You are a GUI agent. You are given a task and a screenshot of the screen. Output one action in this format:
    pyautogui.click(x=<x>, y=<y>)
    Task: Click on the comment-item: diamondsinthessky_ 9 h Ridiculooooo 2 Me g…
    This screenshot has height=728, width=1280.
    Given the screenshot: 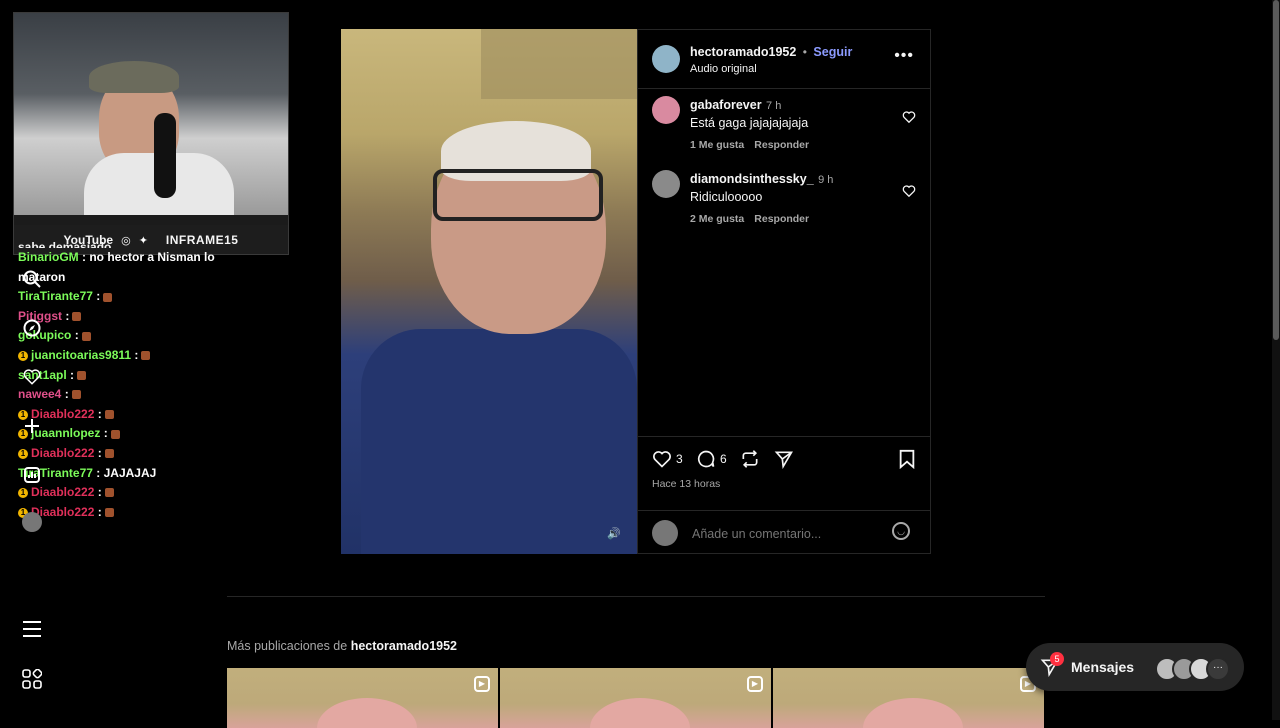 What is the action you would take?
    pyautogui.click(x=784, y=200)
    